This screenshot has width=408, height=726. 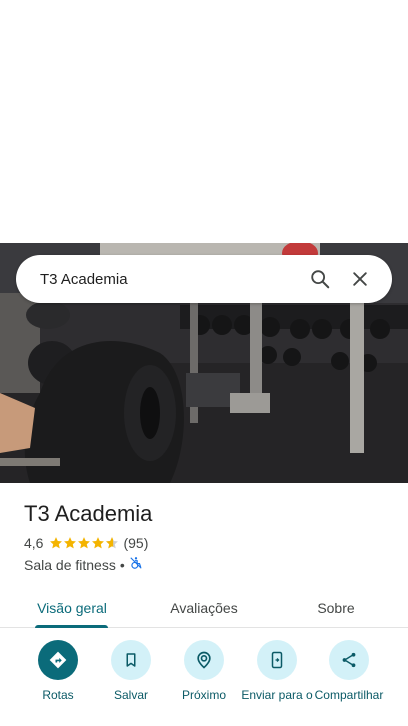 What do you see at coordinates (203, 695) in the screenshot?
I see `nearby-label: Próximo` at bounding box center [203, 695].